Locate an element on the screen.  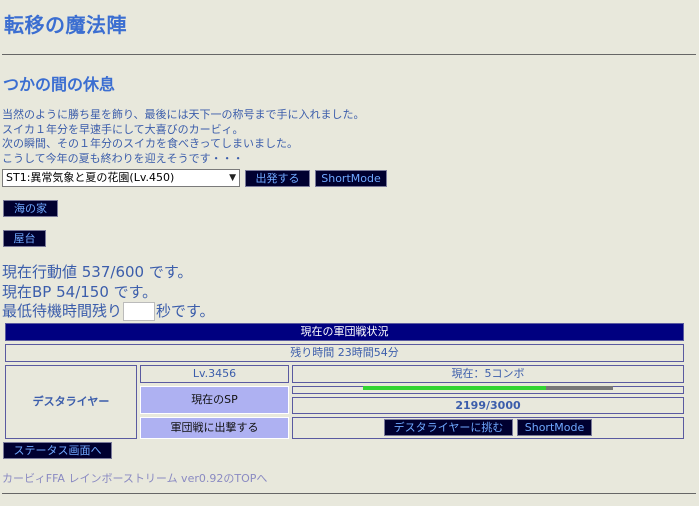
boss-name: デスタライヤー is located at coordinates (71, 402).